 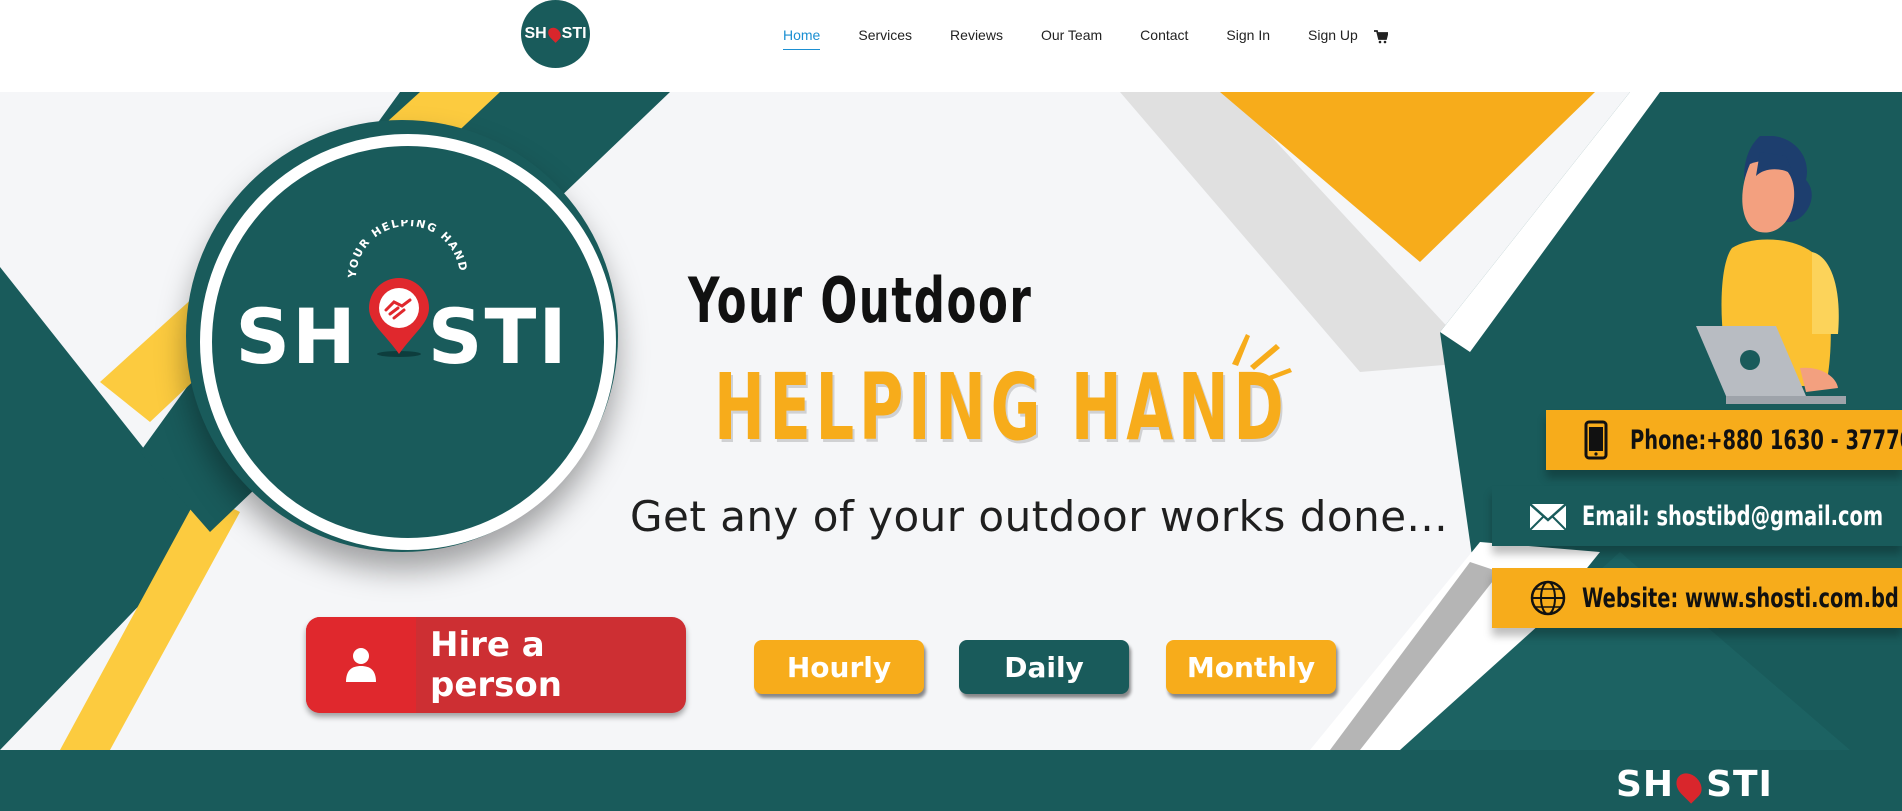 What do you see at coordinates (1739, 784) in the screenshot?
I see `footer-logo-right: STI` at bounding box center [1739, 784].